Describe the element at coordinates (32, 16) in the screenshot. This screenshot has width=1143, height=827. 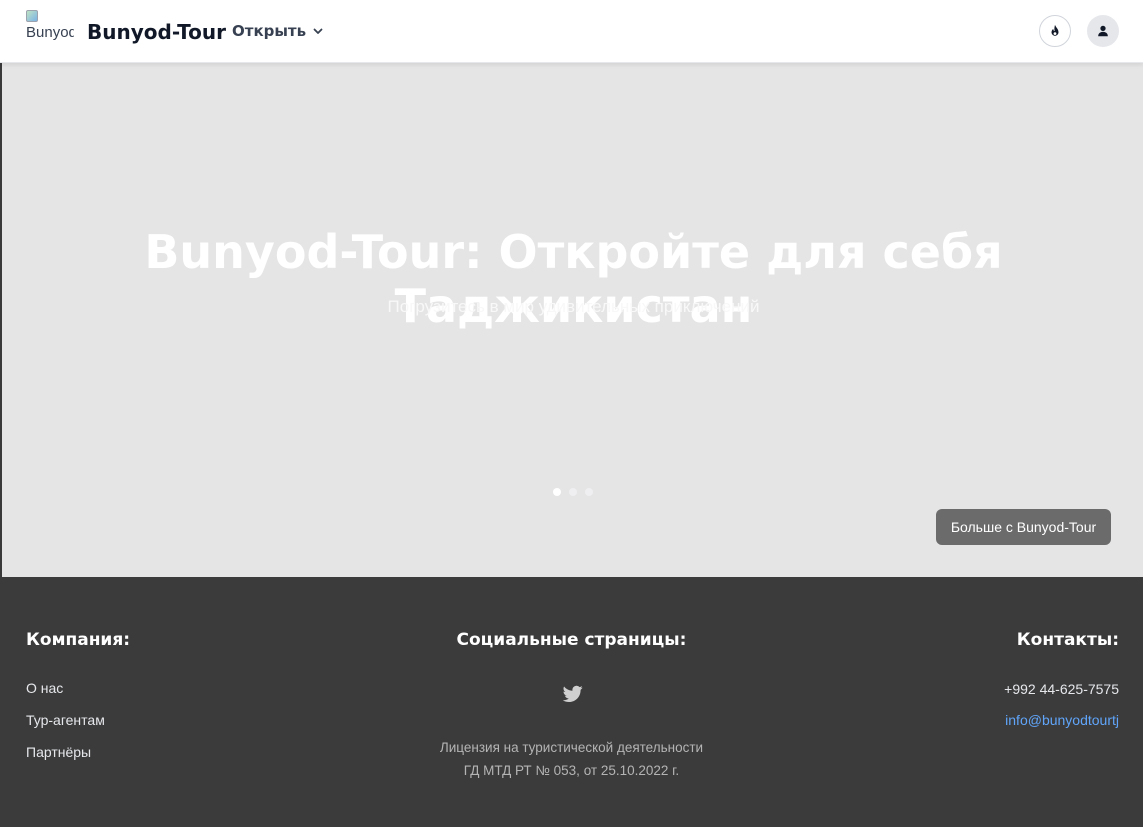
I see `broken-image-icon` at that location.